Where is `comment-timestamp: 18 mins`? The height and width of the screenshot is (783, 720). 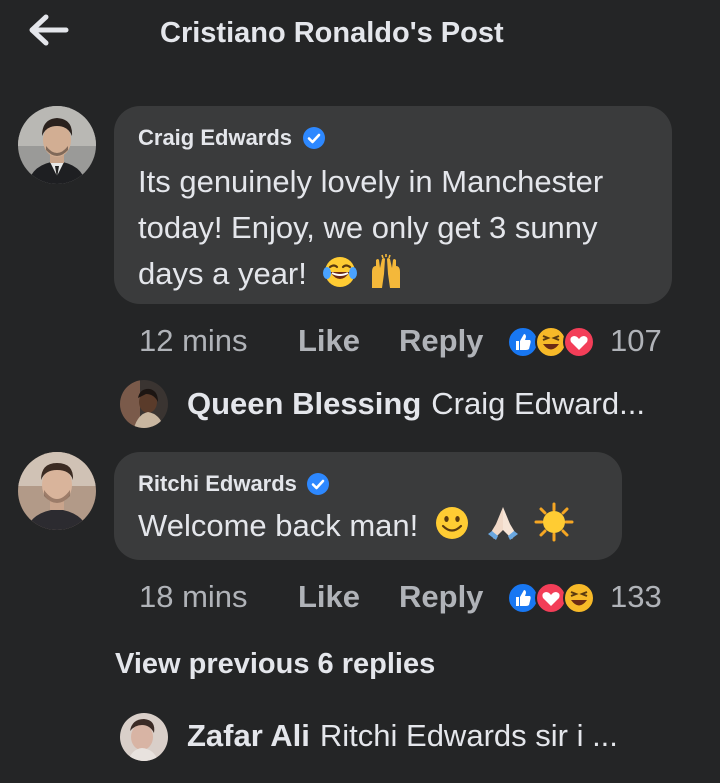
comment-timestamp: 18 mins is located at coordinates (193, 596).